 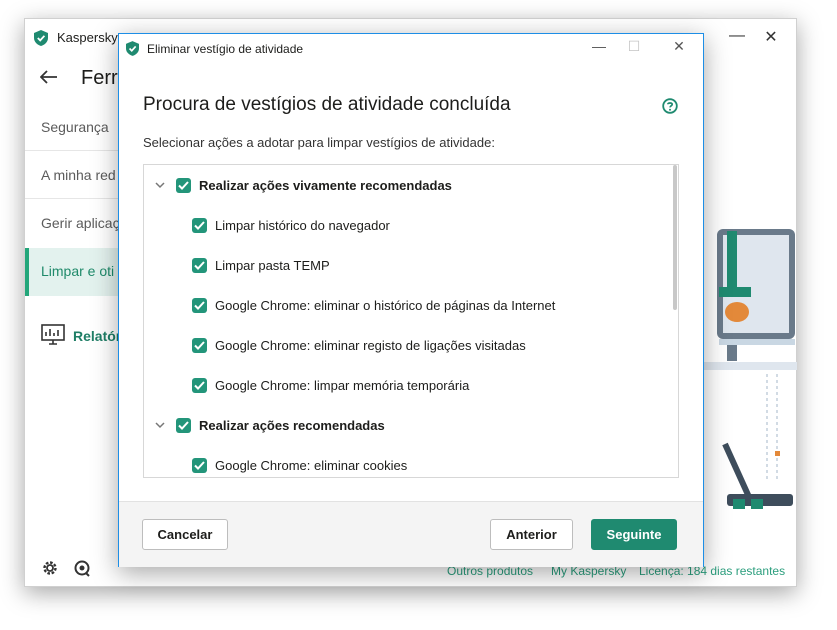 What do you see at coordinates (670, 108) in the screenshot?
I see `help-icon` at bounding box center [670, 108].